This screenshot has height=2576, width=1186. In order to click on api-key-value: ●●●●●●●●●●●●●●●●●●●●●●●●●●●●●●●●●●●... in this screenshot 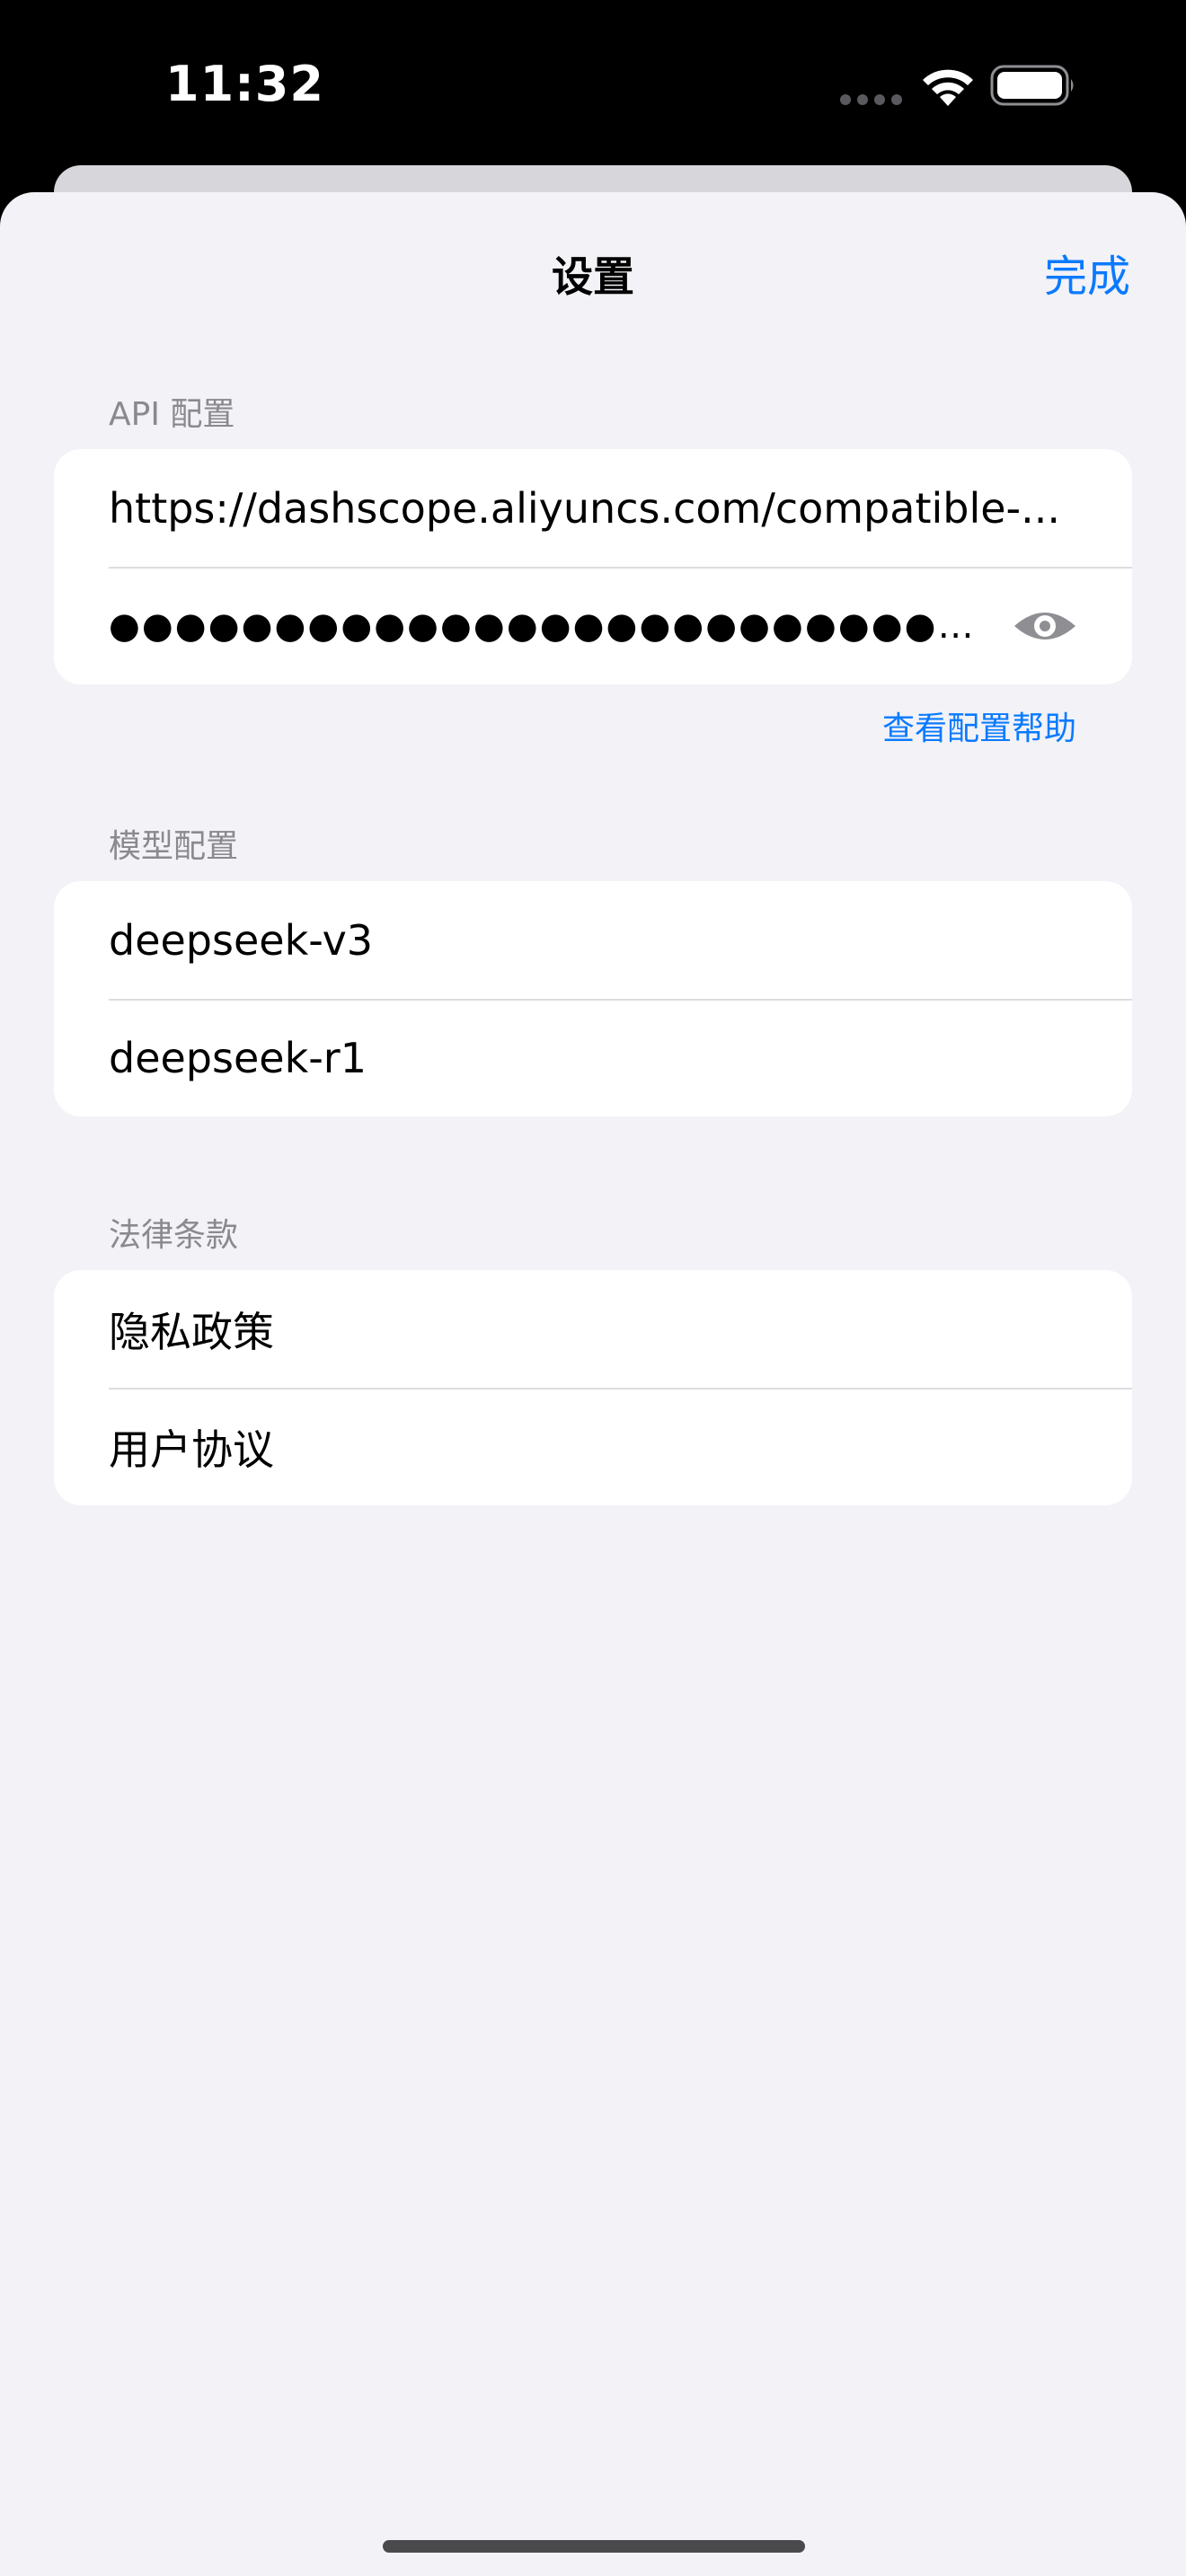, I will do `click(547, 625)`.